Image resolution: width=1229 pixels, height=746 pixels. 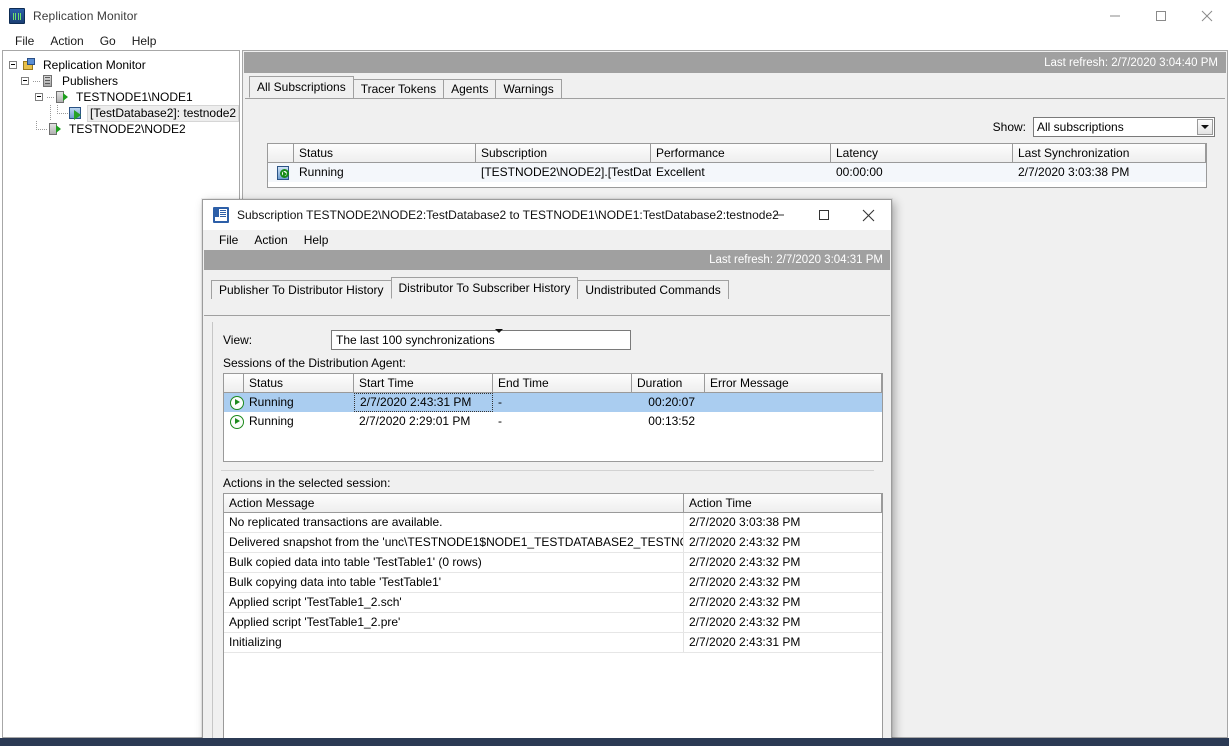 I want to click on tree-item-publishers: Publishers, so click(x=123, y=81).